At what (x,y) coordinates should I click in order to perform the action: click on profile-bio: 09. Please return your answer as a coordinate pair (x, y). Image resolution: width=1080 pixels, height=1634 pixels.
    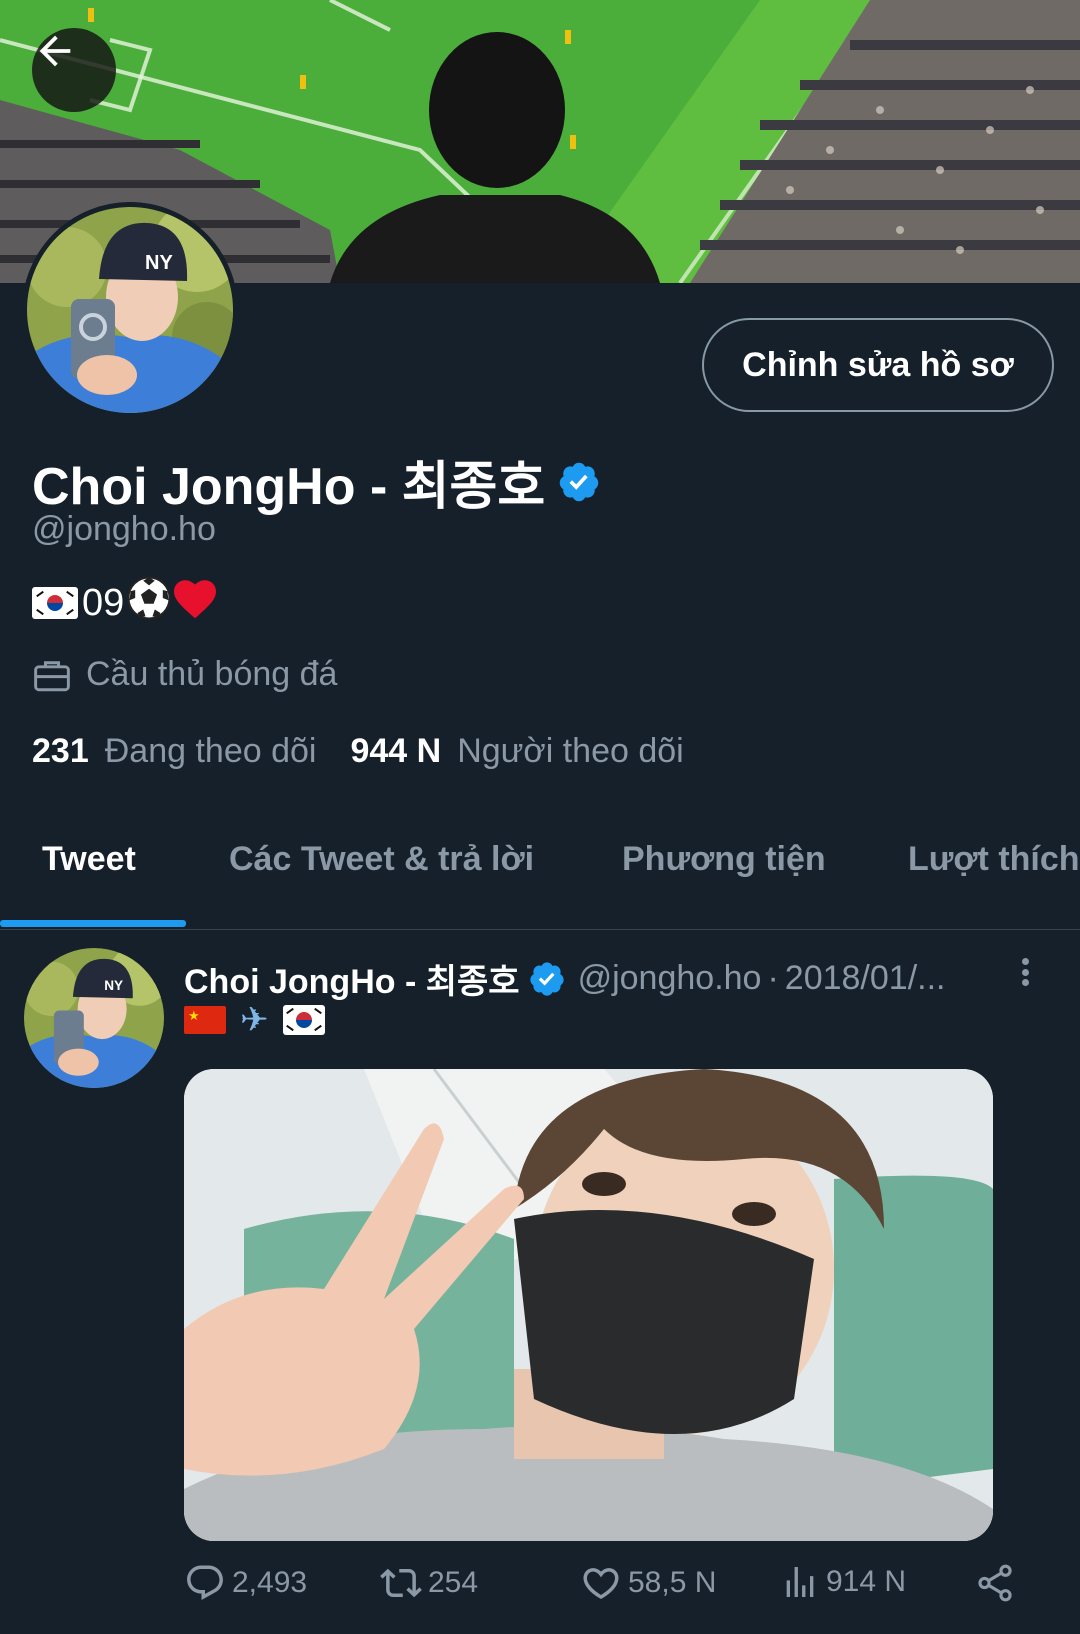
    Looking at the image, I should click on (125, 603).